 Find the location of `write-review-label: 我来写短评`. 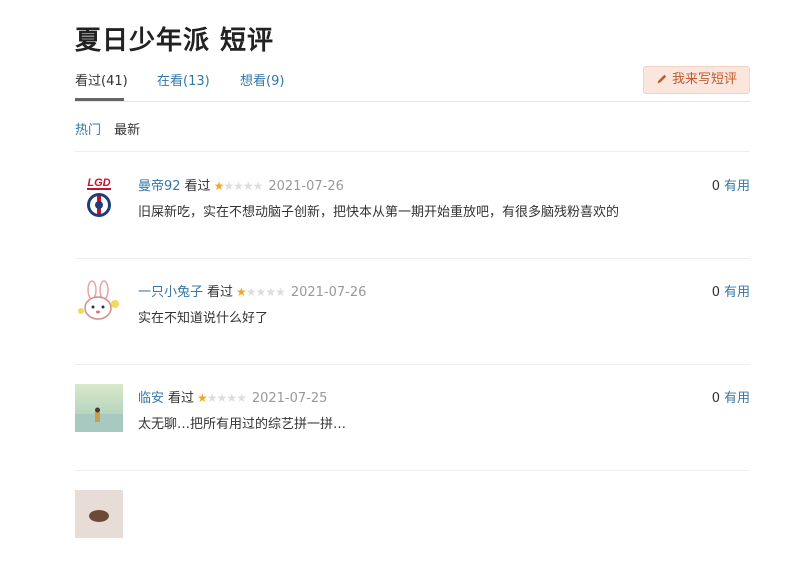

write-review-label: 我来写短评 is located at coordinates (704, 79).